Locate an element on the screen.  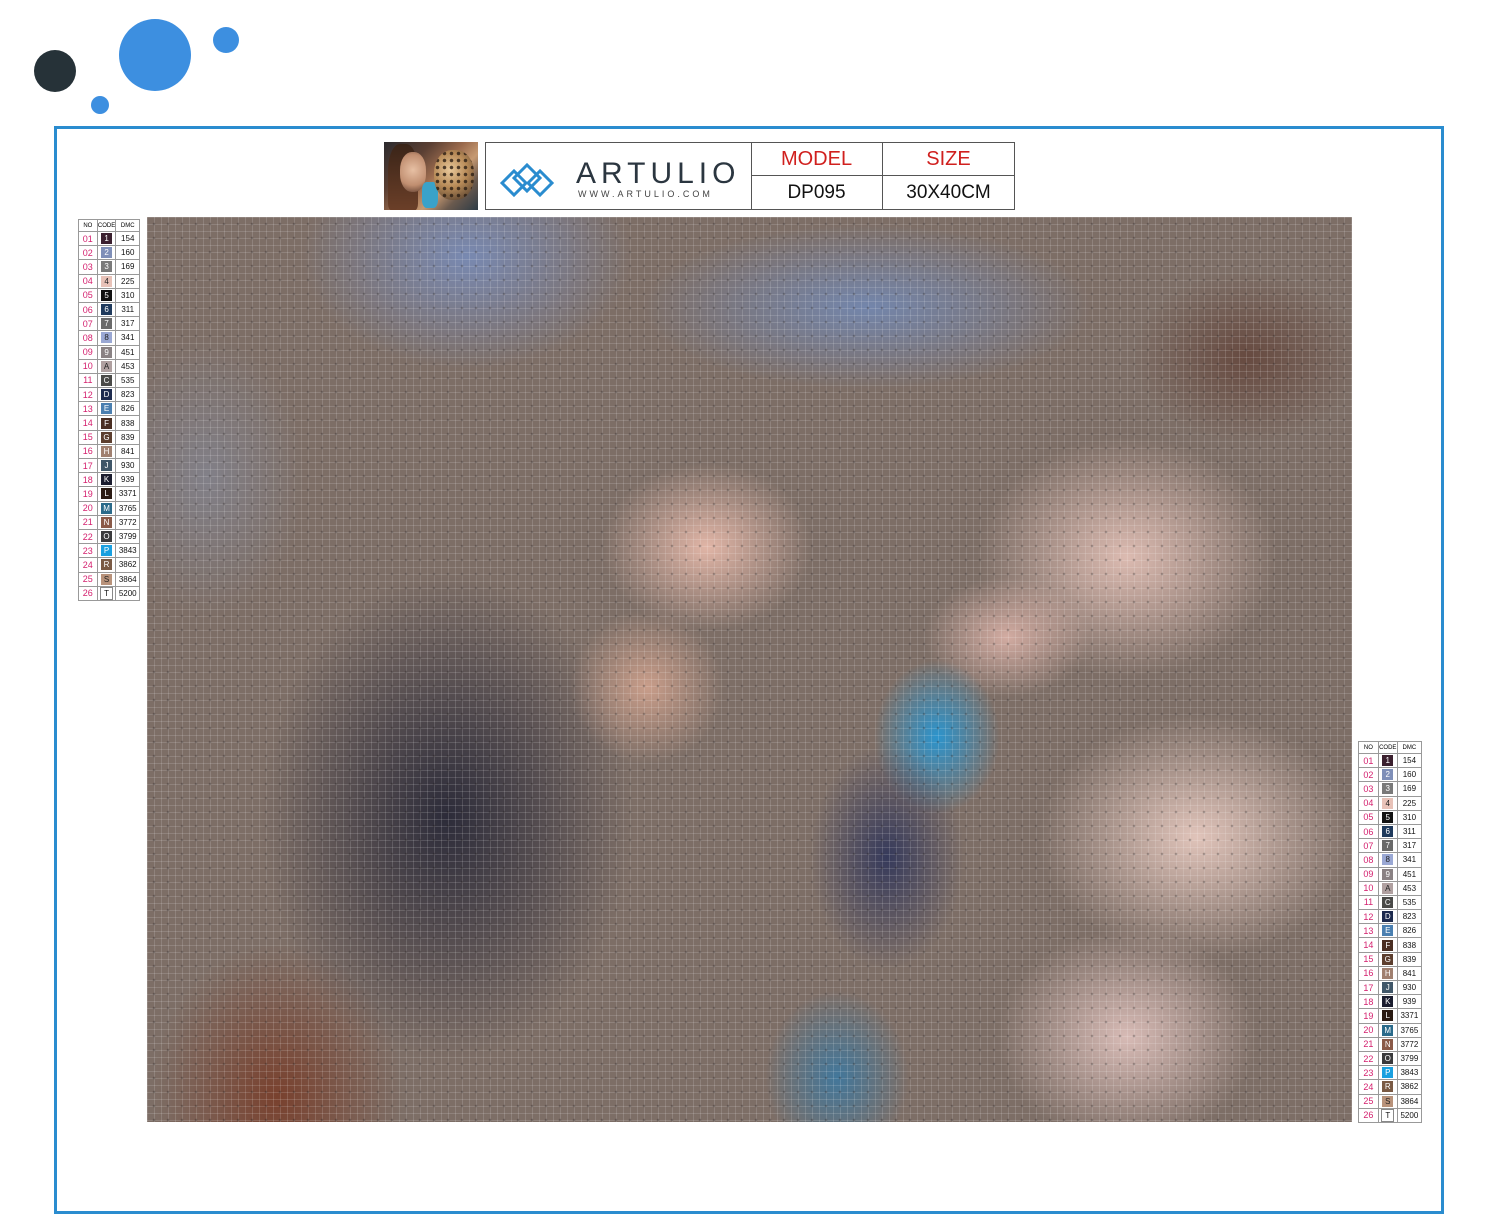
legend-dmc: 317 is located at coordinates (1409, 846).